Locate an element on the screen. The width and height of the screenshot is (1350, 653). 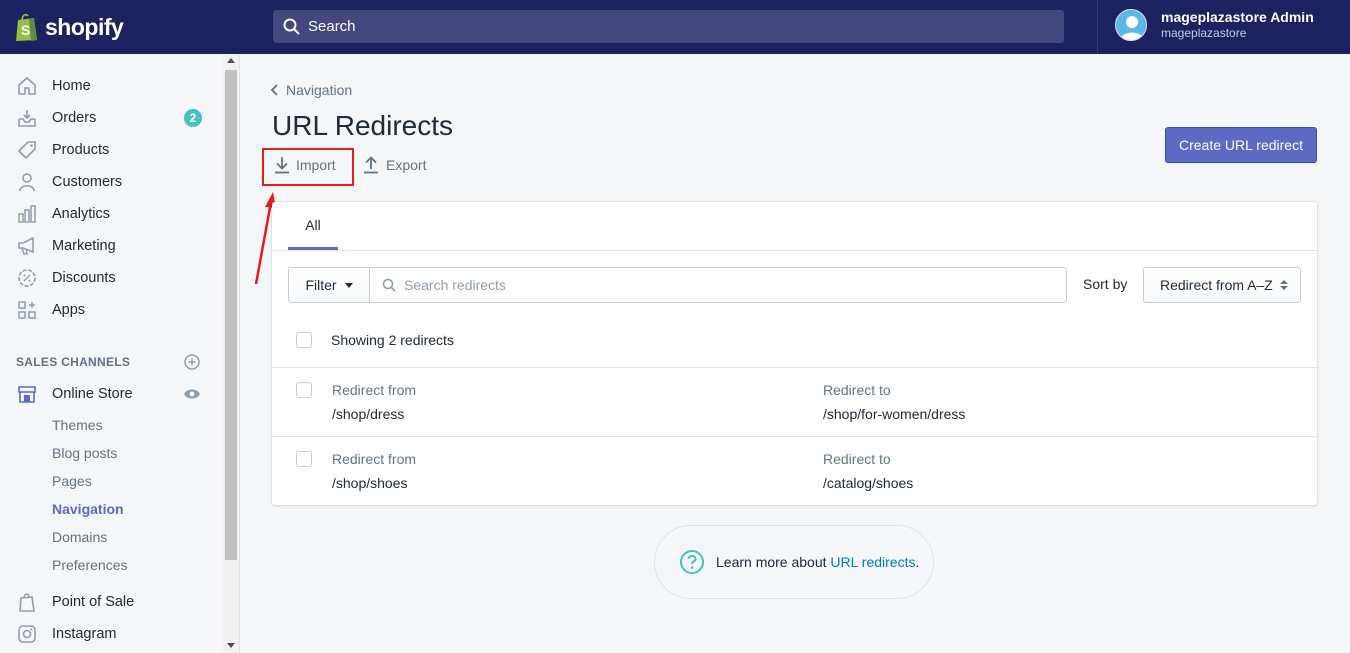
page-title: URL Redirects is located at coordinates (363, 125).